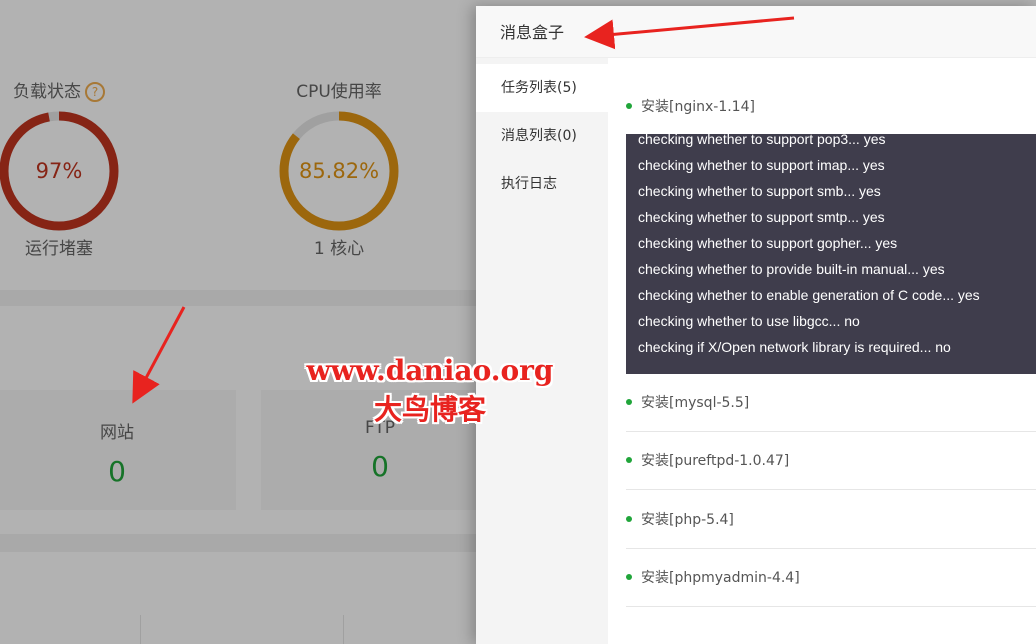 The height and width of the screenshot is (644, 1036). Describe the element at coordinates (749, 321) in the screenshot. I see `console-line: checking whether to use libgcc... no` at that location.